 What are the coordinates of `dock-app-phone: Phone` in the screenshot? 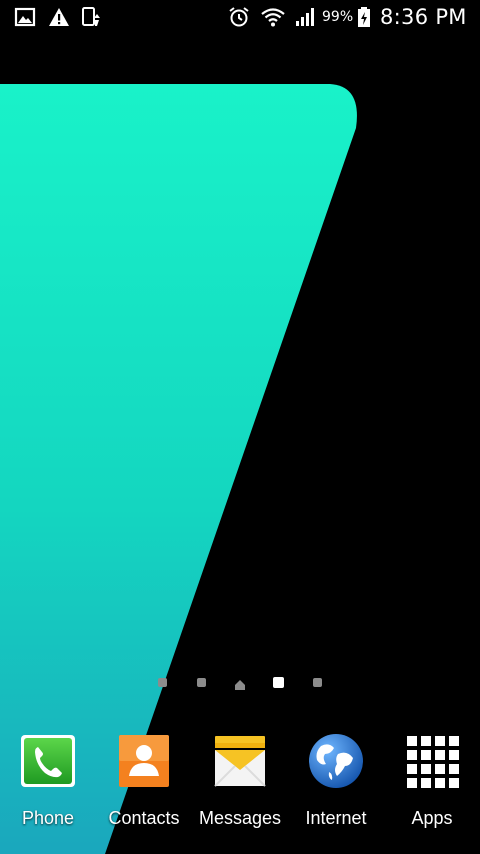 It's located at (48, 785).